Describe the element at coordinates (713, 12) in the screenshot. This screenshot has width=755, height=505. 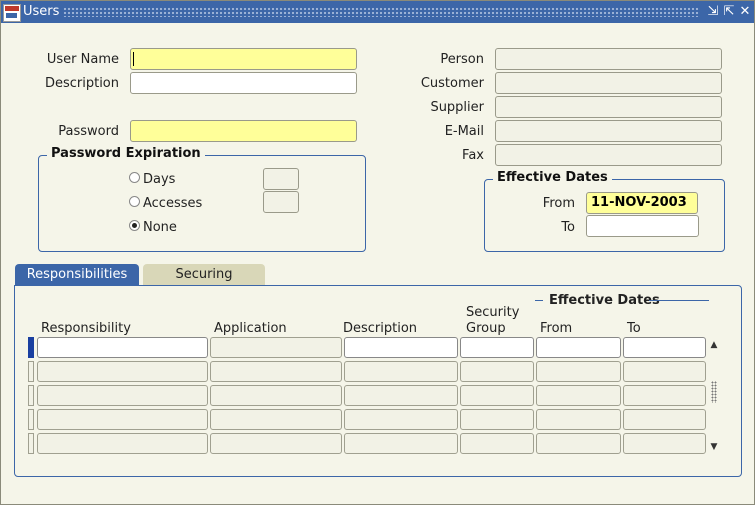
I see `minimize-icon: ⇲` at that location.